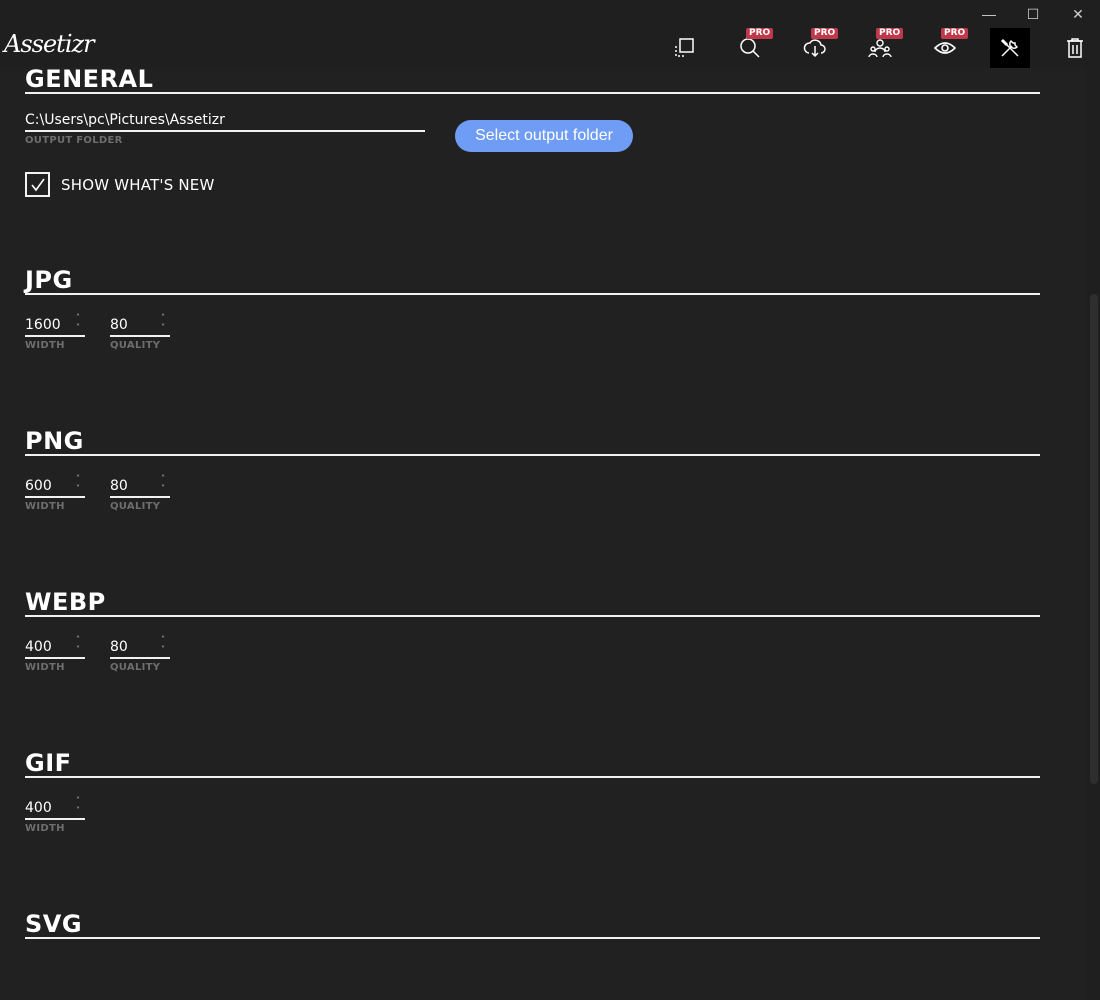 This screenshot has width=1100, height=1000. I want to click on close-button: ✕, so click(1078, 14).